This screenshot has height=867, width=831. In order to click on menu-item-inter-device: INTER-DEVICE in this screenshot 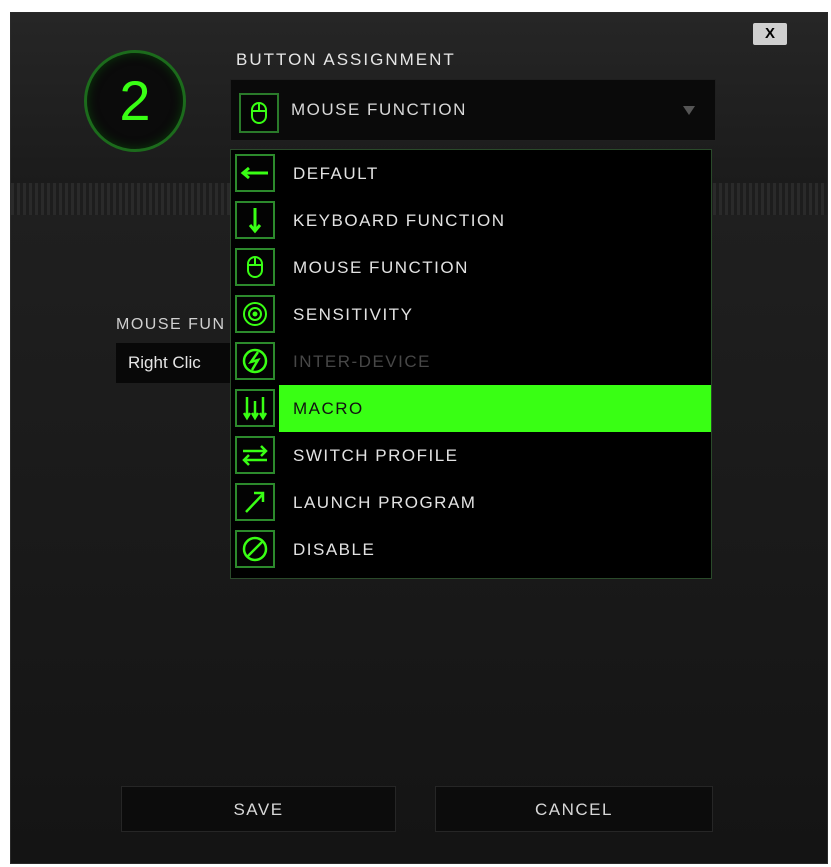, I will do `click(471, 361)`.